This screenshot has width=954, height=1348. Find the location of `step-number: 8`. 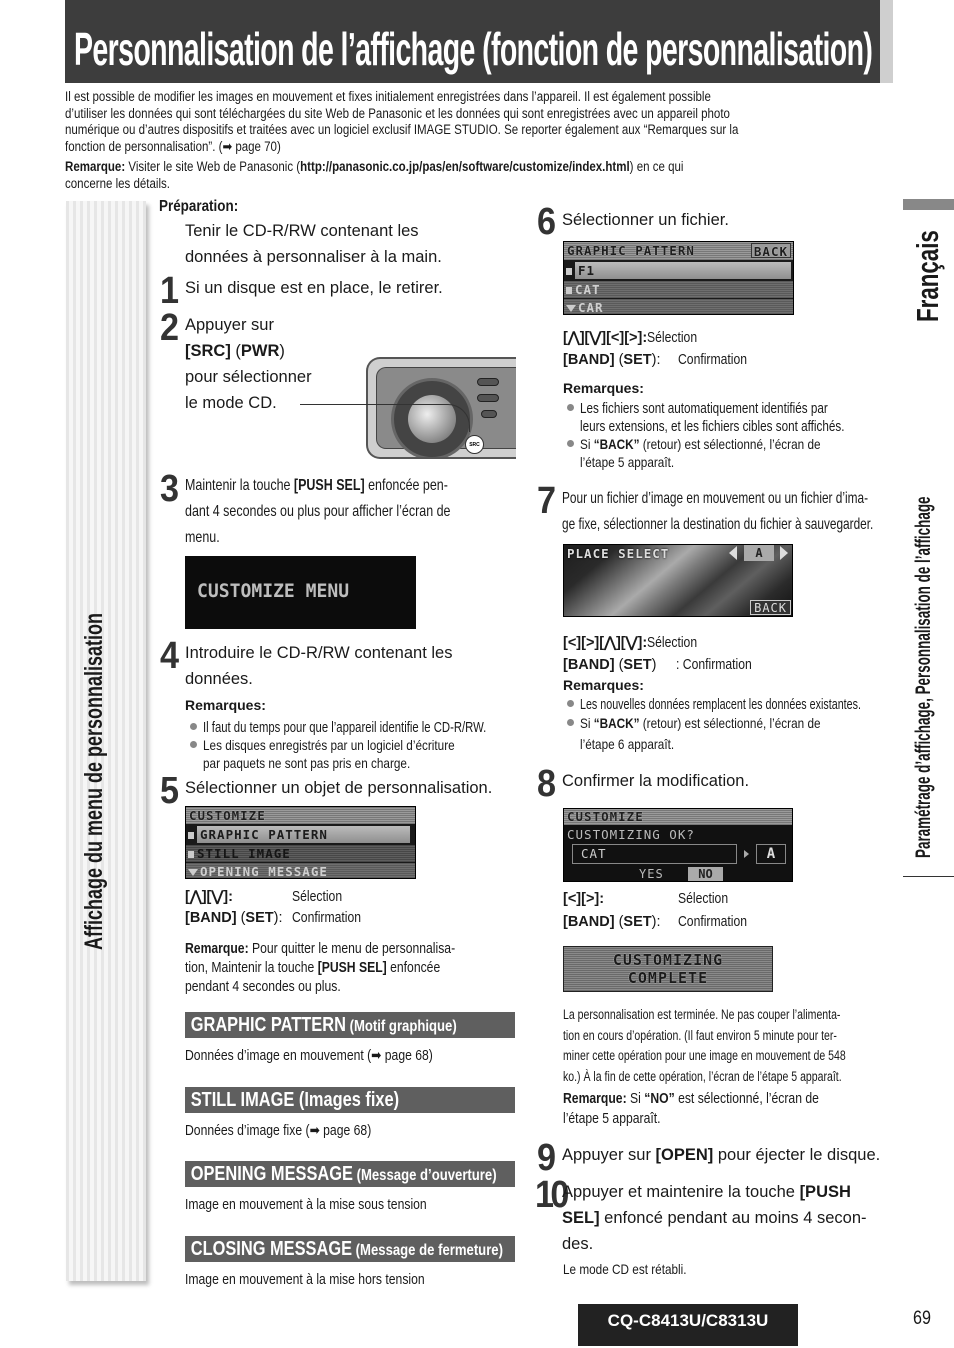

step-number: 8 is located at coordinates (547, 784).